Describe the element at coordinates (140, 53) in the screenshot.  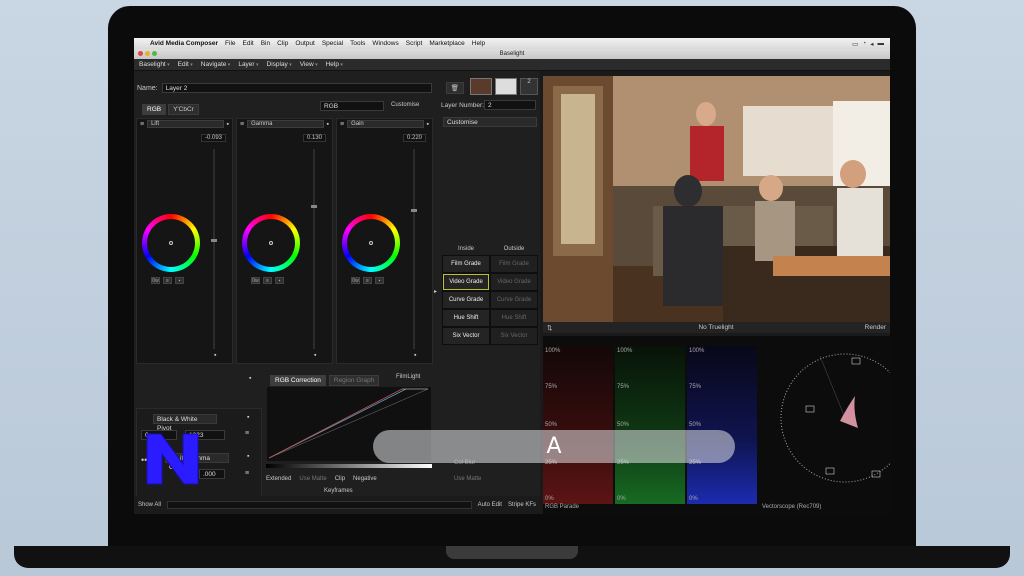
I see `close-window-button` at that location.